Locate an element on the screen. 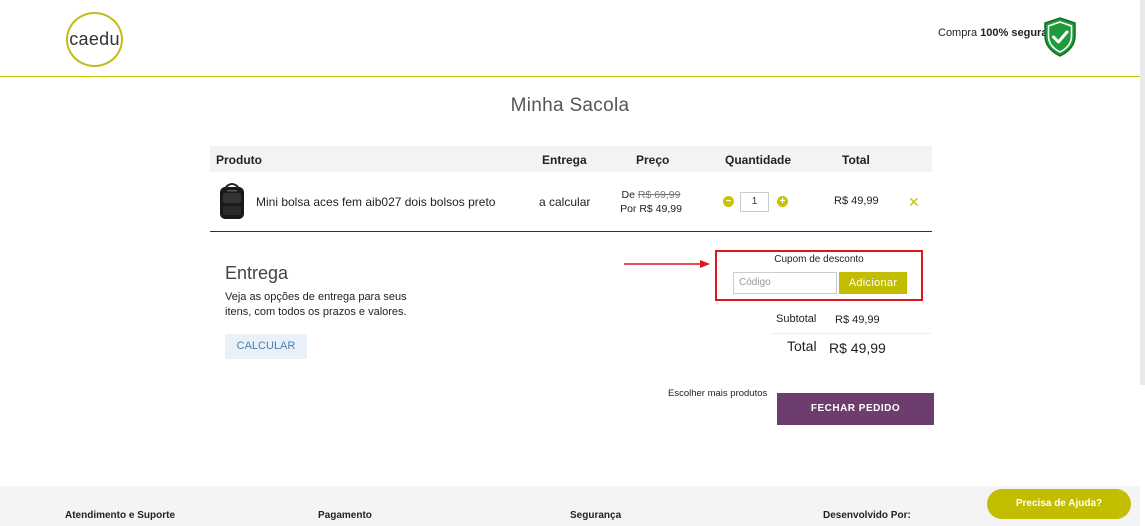 This screenshot has width=1145, height=526. more-products-link: Escolher mais produtos is located at coordinates (717, 393).